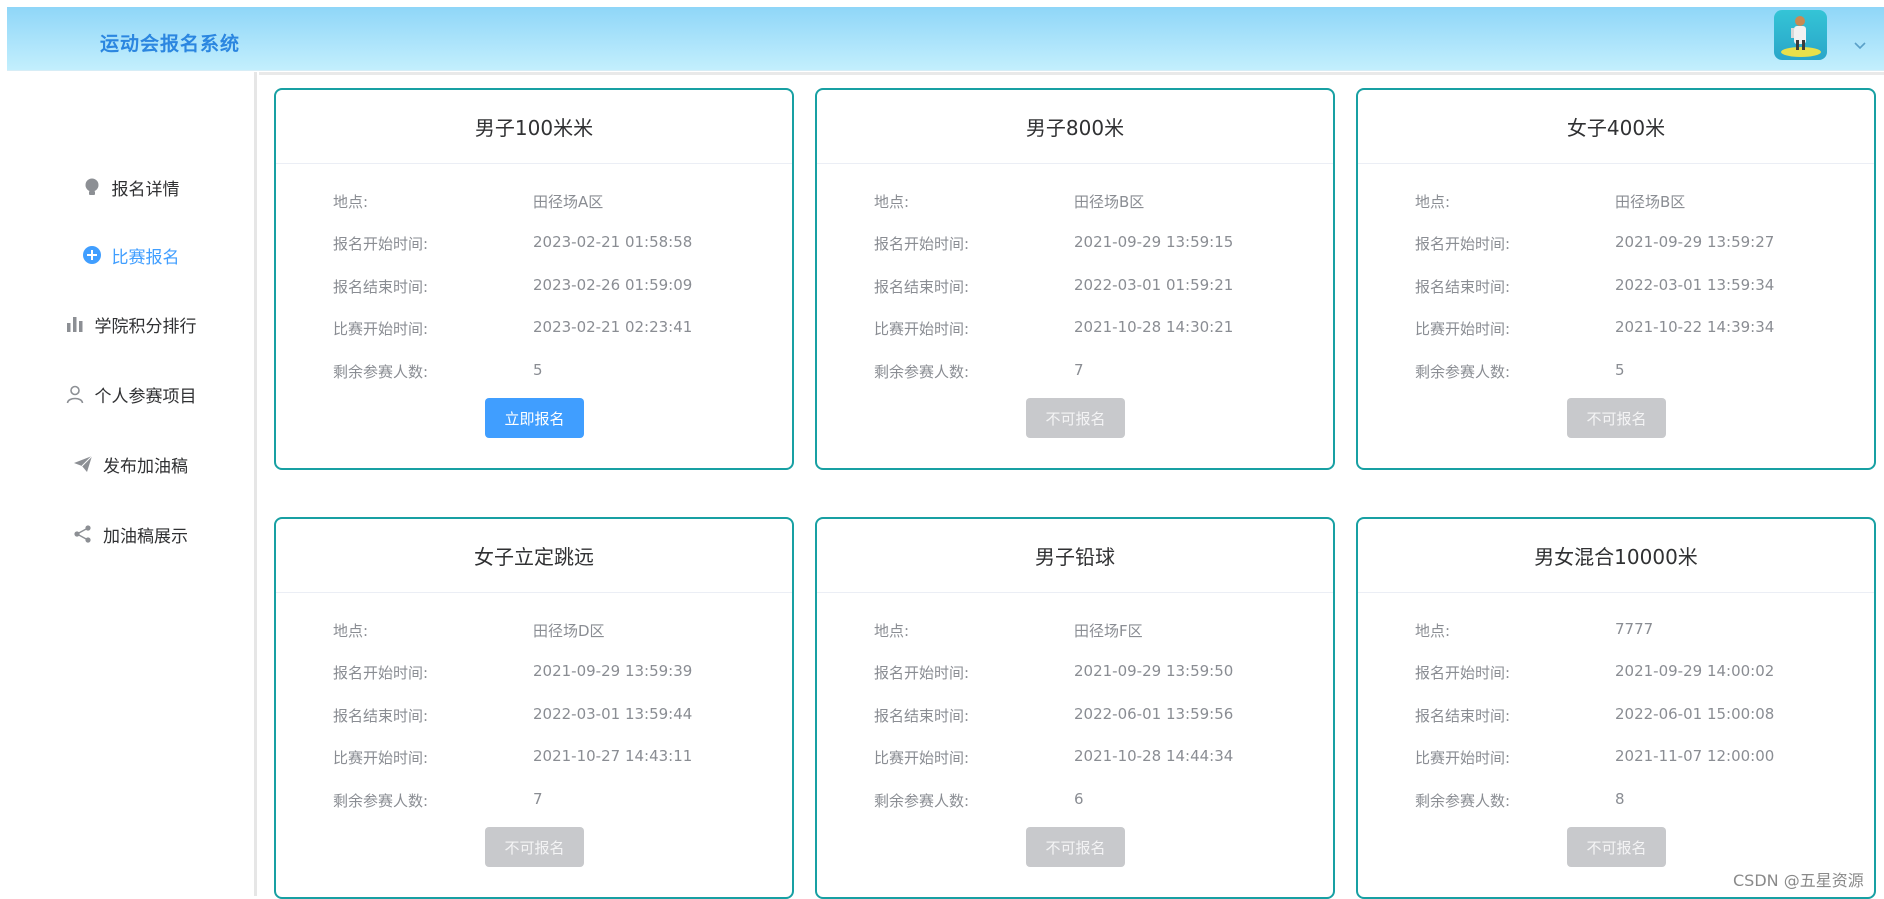  I want to click on location-value: 田径场D区, so click(569, 631).